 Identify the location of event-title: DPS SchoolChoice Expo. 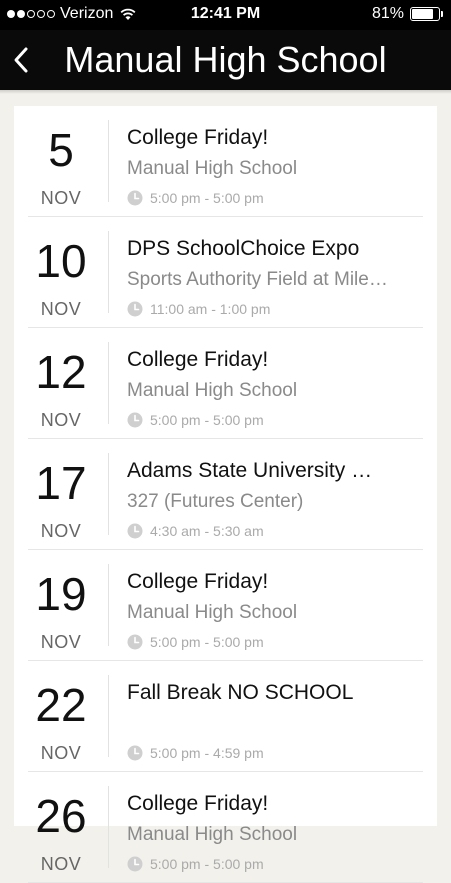
(243, 248).